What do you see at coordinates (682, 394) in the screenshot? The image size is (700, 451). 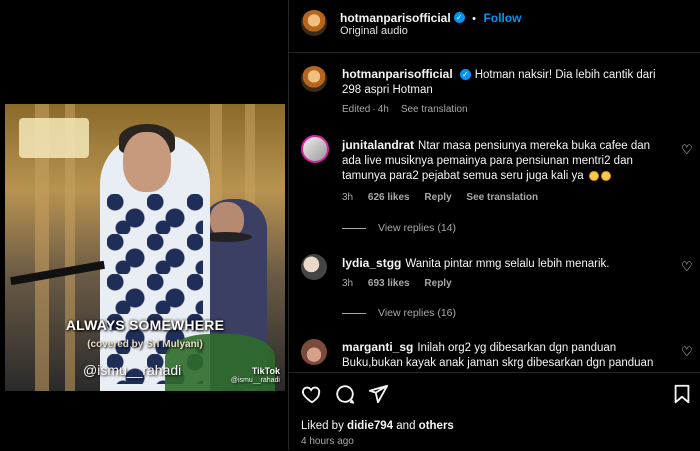 I see `bookmark-save-icon` at bounding box center [682, 394].